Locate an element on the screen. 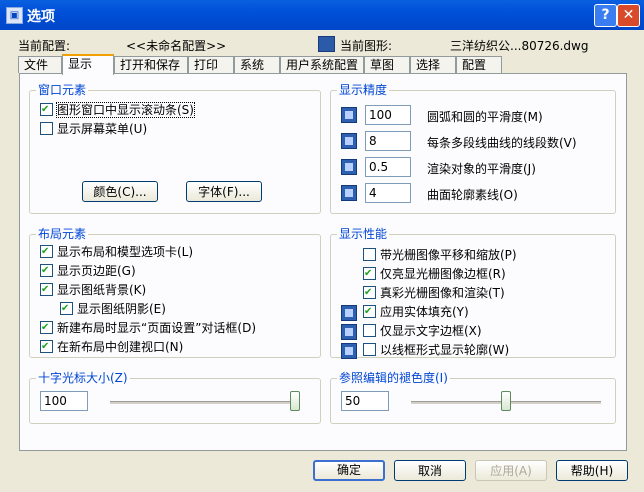 The height and width of the screenshot is (492, 644). silhouette-wireframe-checkbox: 以线框形式显示轮廓(W) is located at coordinates (436, 350).